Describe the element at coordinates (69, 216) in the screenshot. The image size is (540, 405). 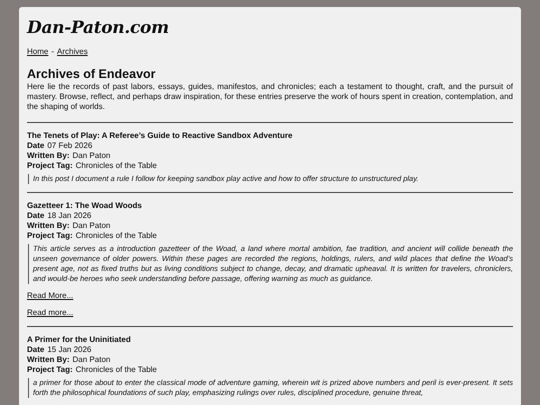
I see `entry-date: 18 Jan 2026` at that location.